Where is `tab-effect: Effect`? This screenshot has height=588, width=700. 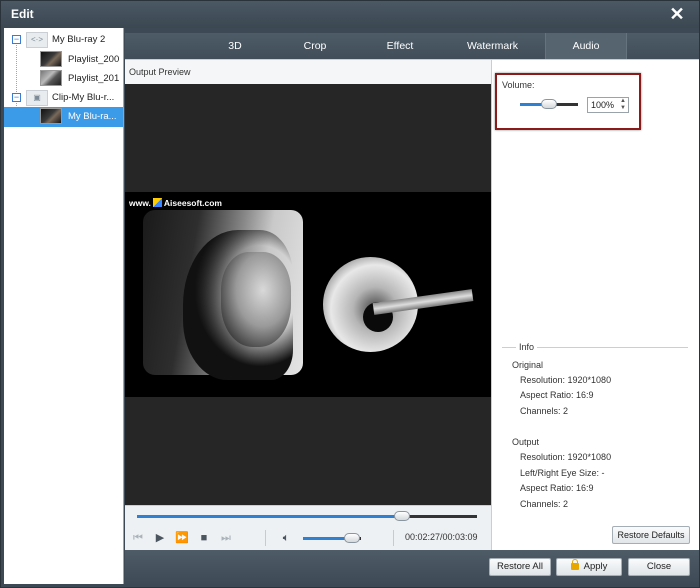
tab-effect: Effect is located at coordinates (400, 46).